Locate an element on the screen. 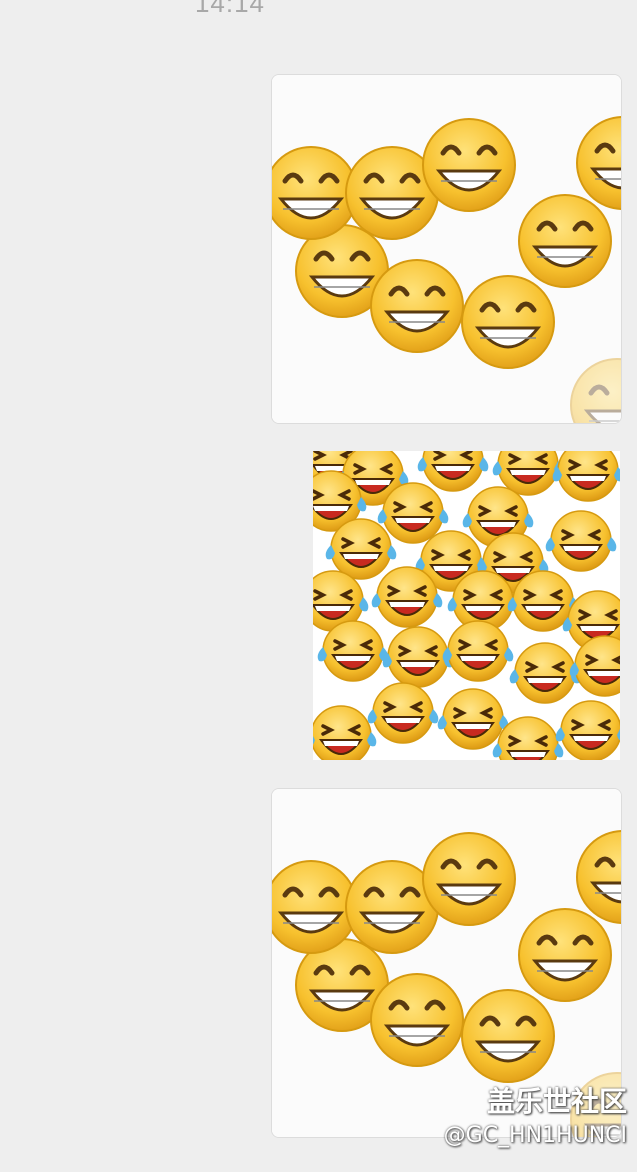 This screenshot has width=637, height=1172. sticker-message is located at coordinates (466, 605).